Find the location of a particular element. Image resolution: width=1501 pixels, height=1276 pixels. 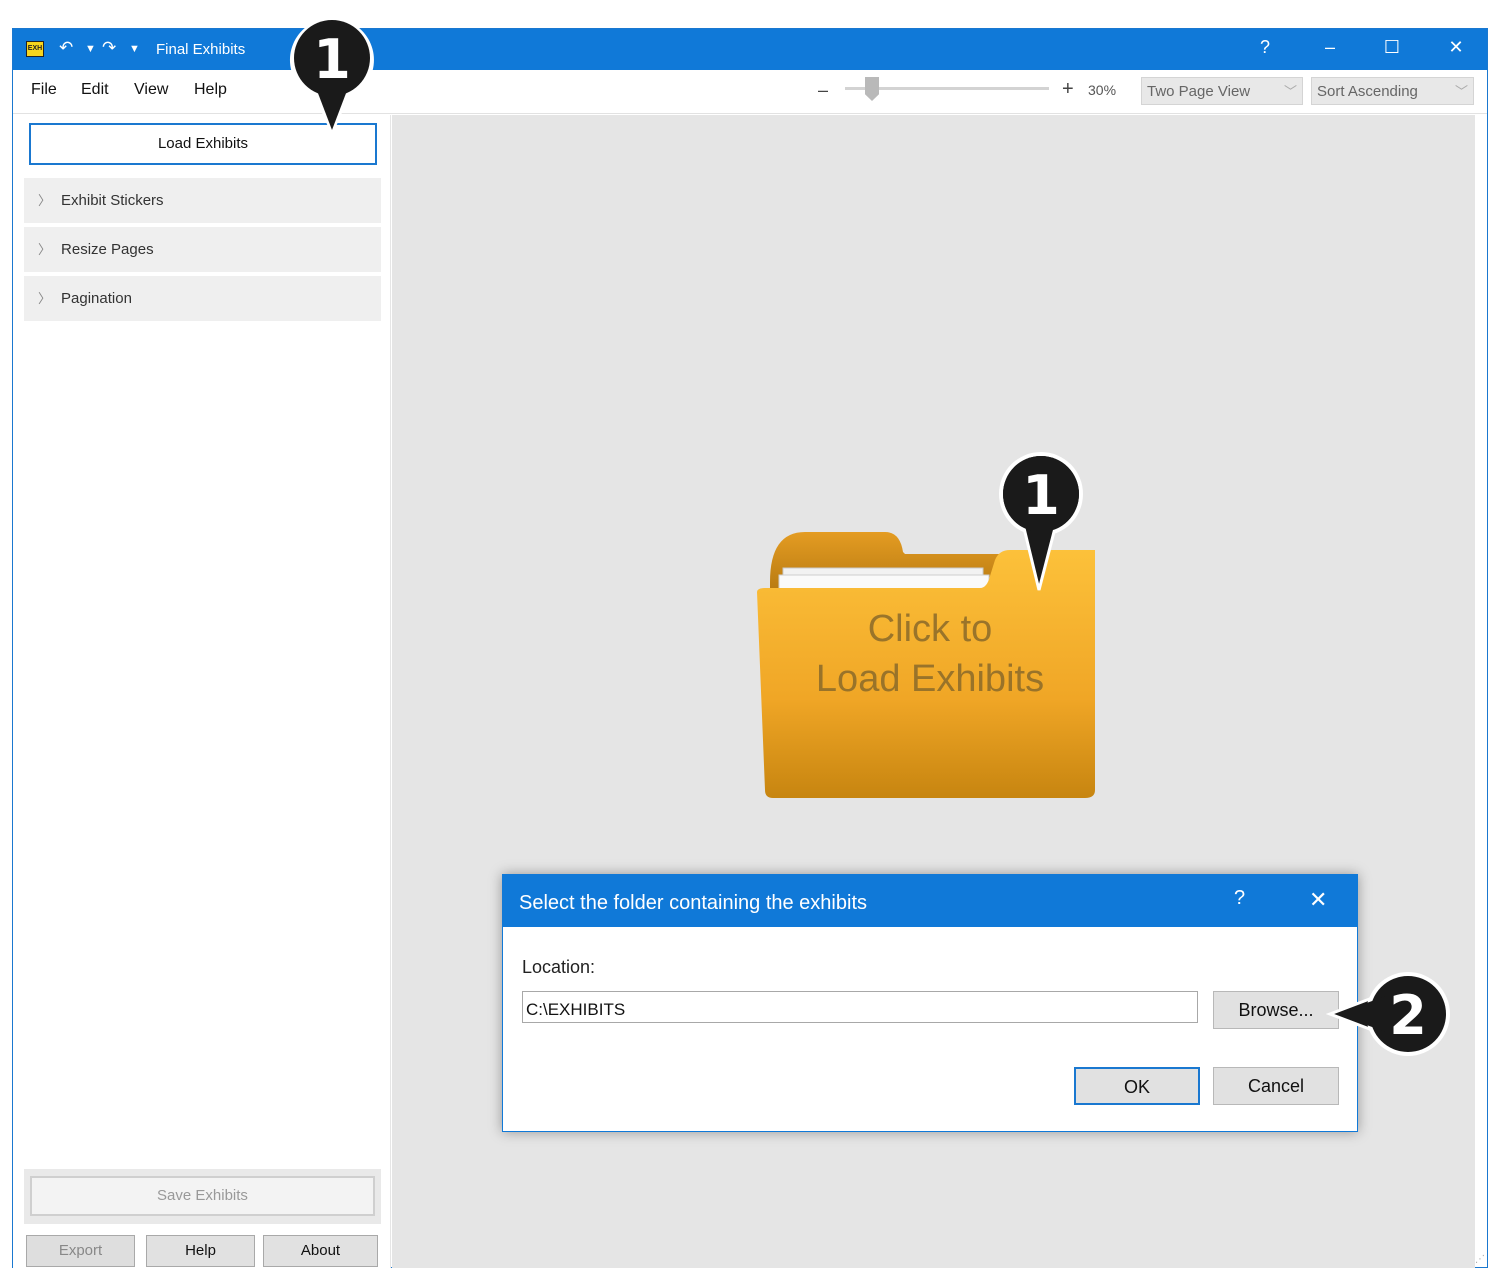

section-resize-pages: 〉 Resize Pages is located at coordinates (202, 249).